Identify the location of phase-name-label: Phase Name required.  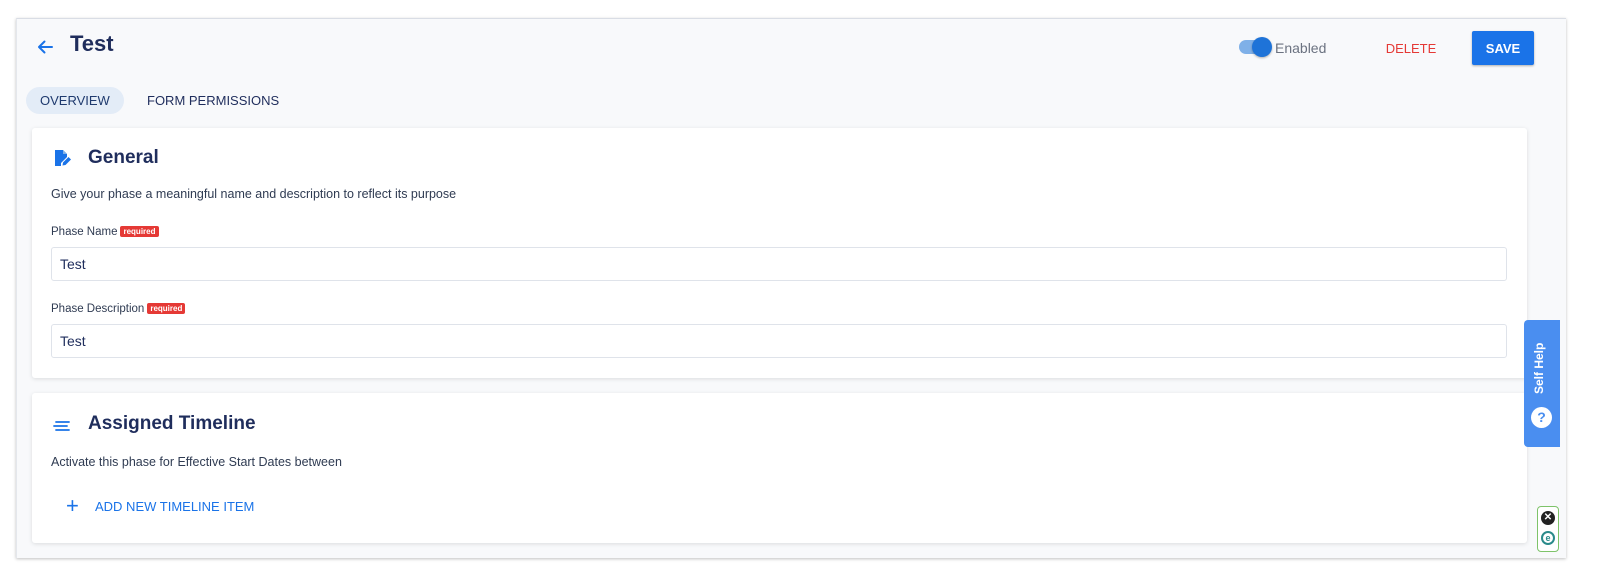
(105, 232).